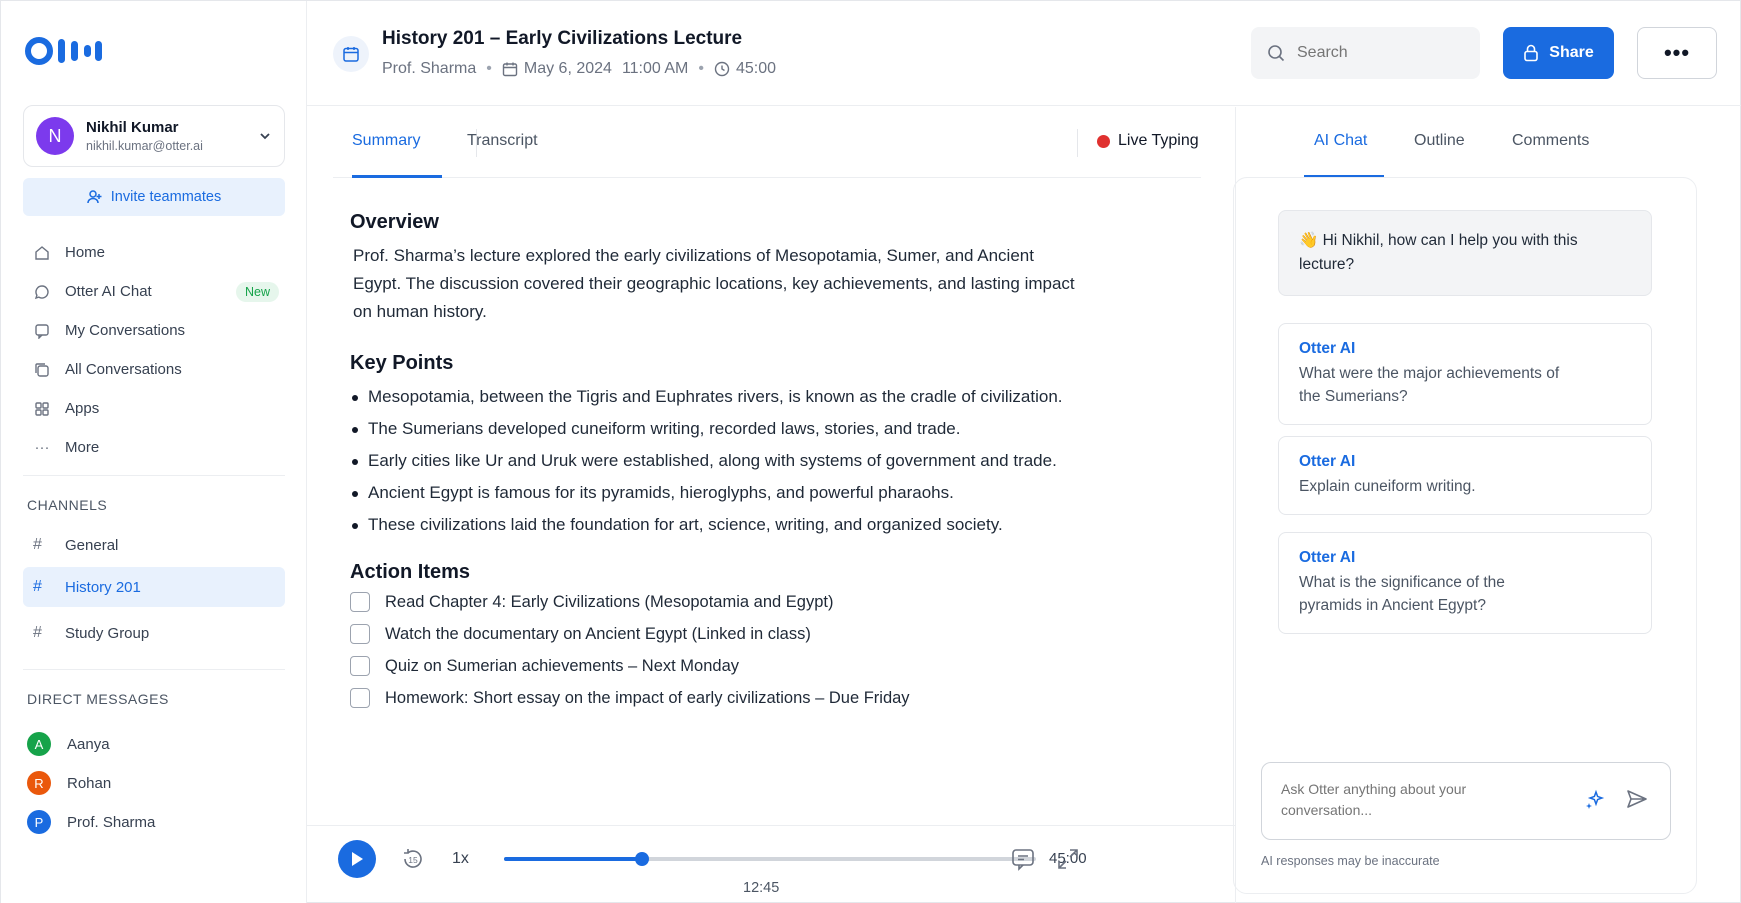  I want to click on share-label: Share, so click(1571, 52).